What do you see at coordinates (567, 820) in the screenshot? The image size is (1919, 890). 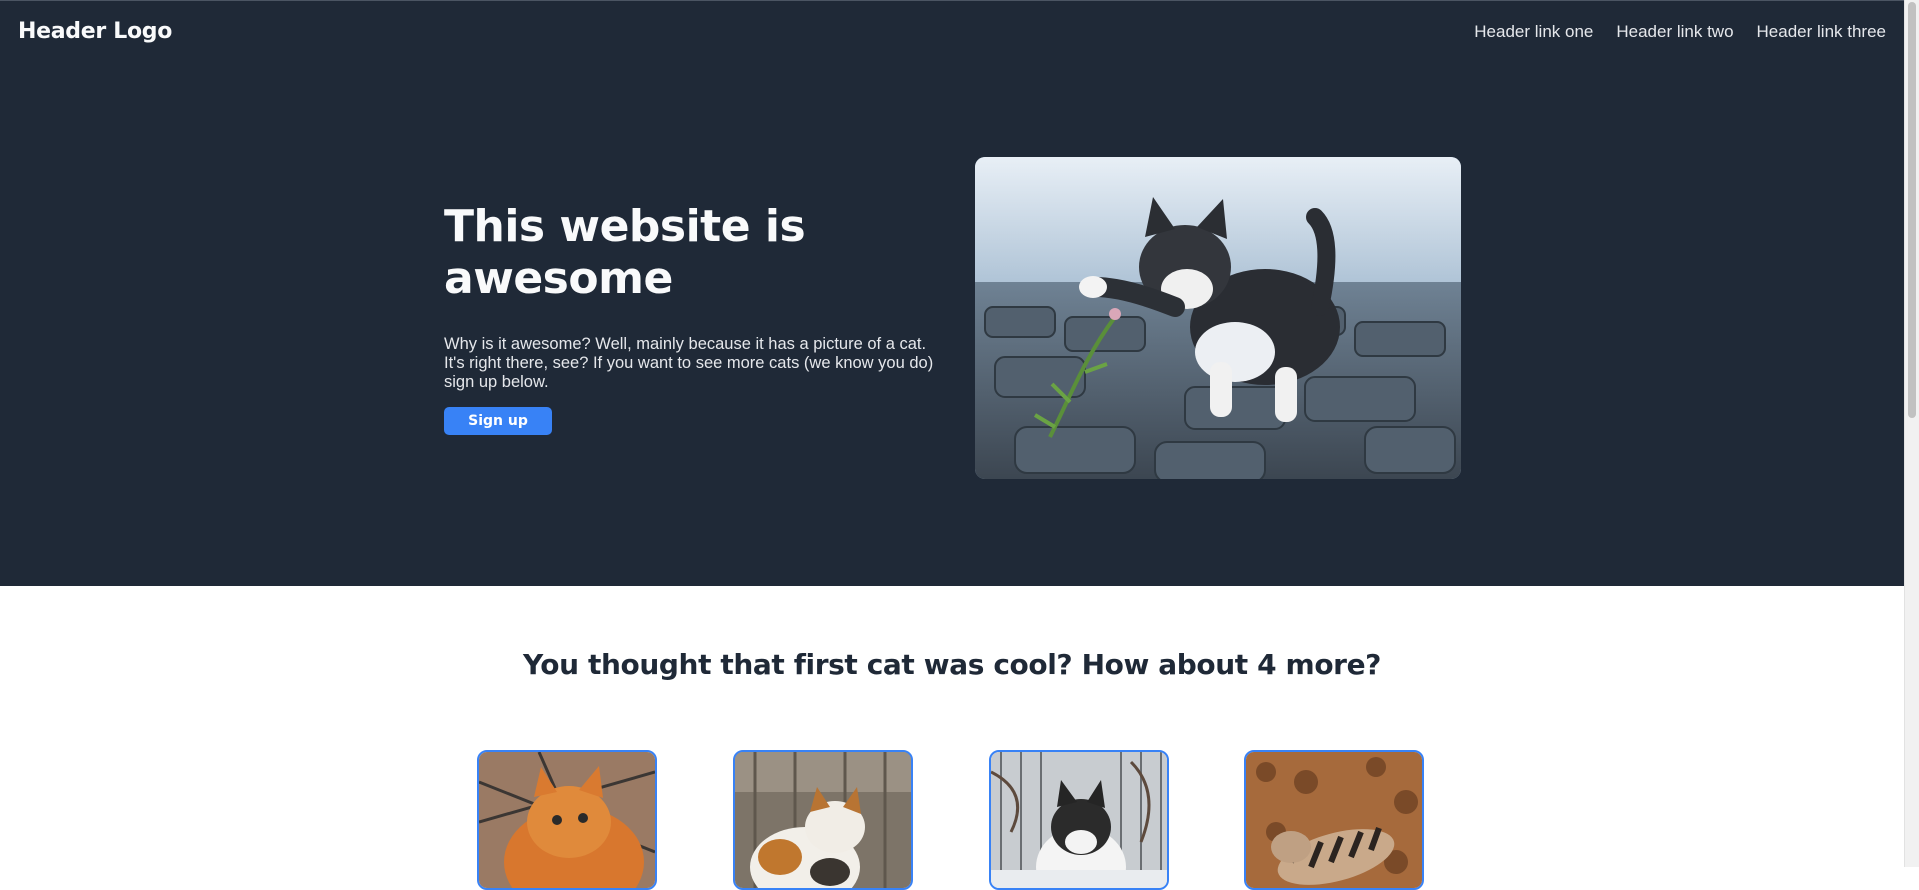 I see `cat-image-orange` at bounding box center [567, 820].